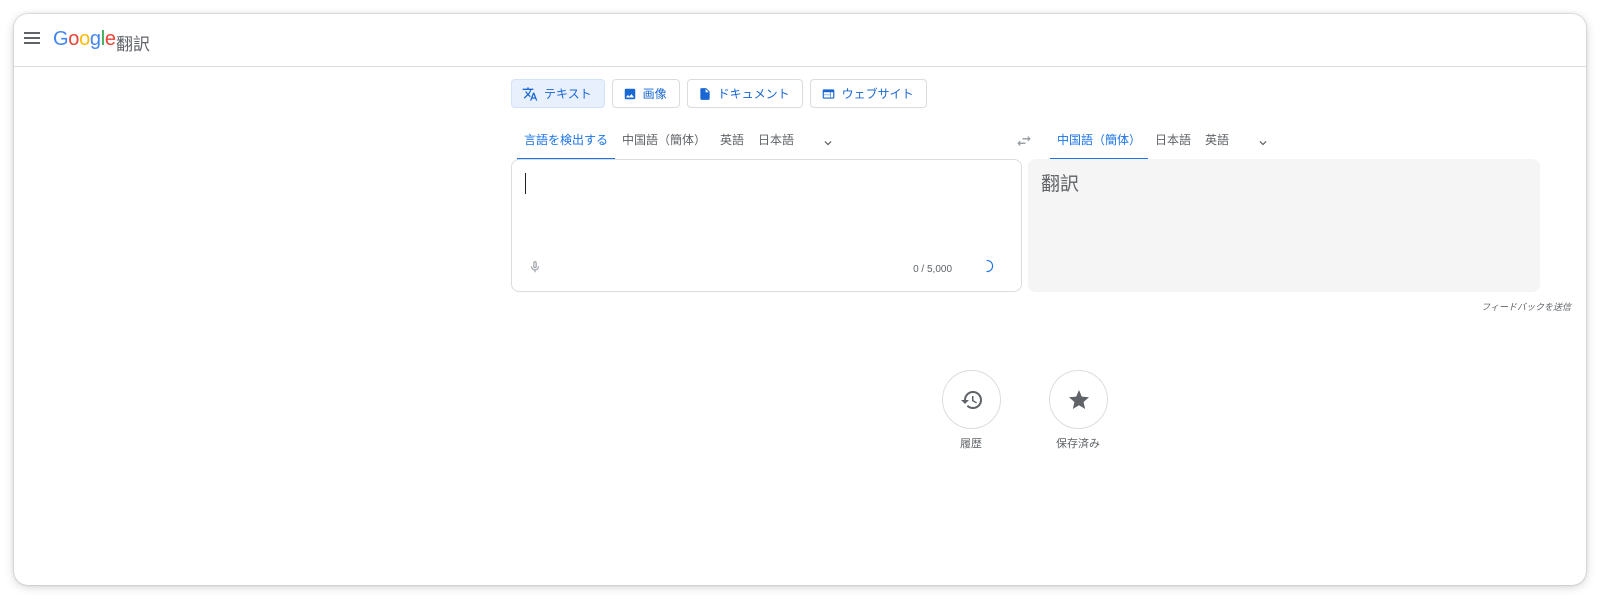  I want to click on target-language-bar: 中国語（簡体） 日本語 英語, so click(1160, 143).